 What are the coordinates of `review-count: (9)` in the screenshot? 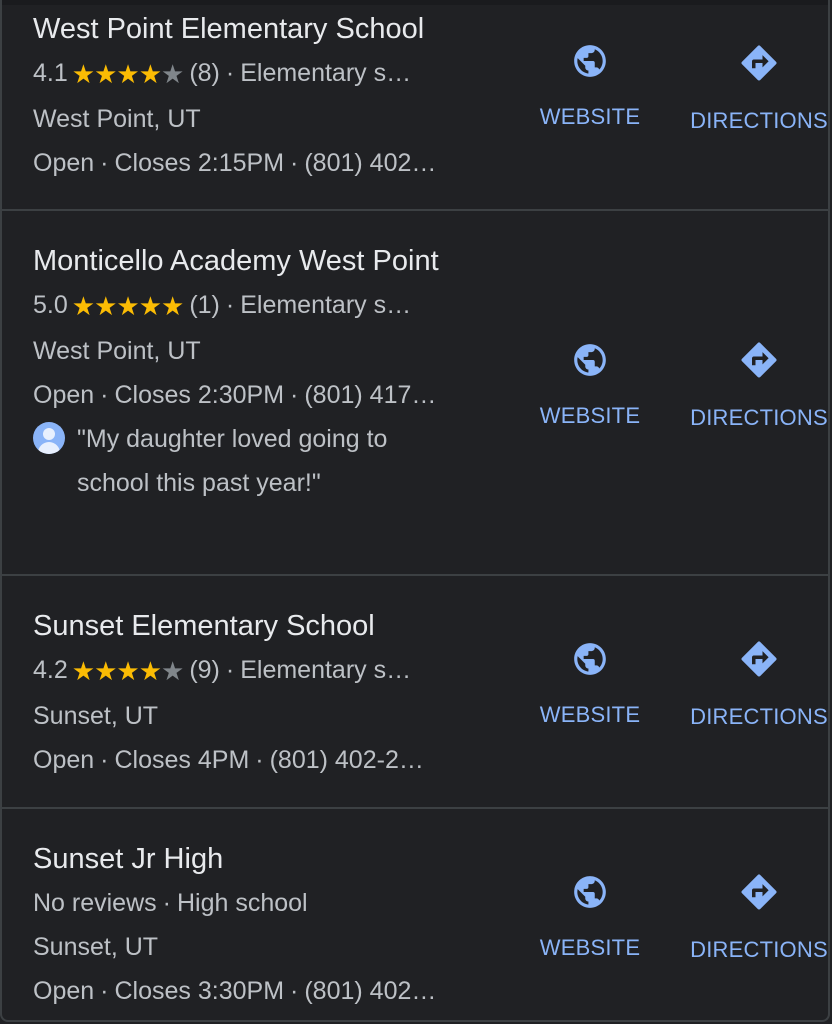 It's located at (204, 670).